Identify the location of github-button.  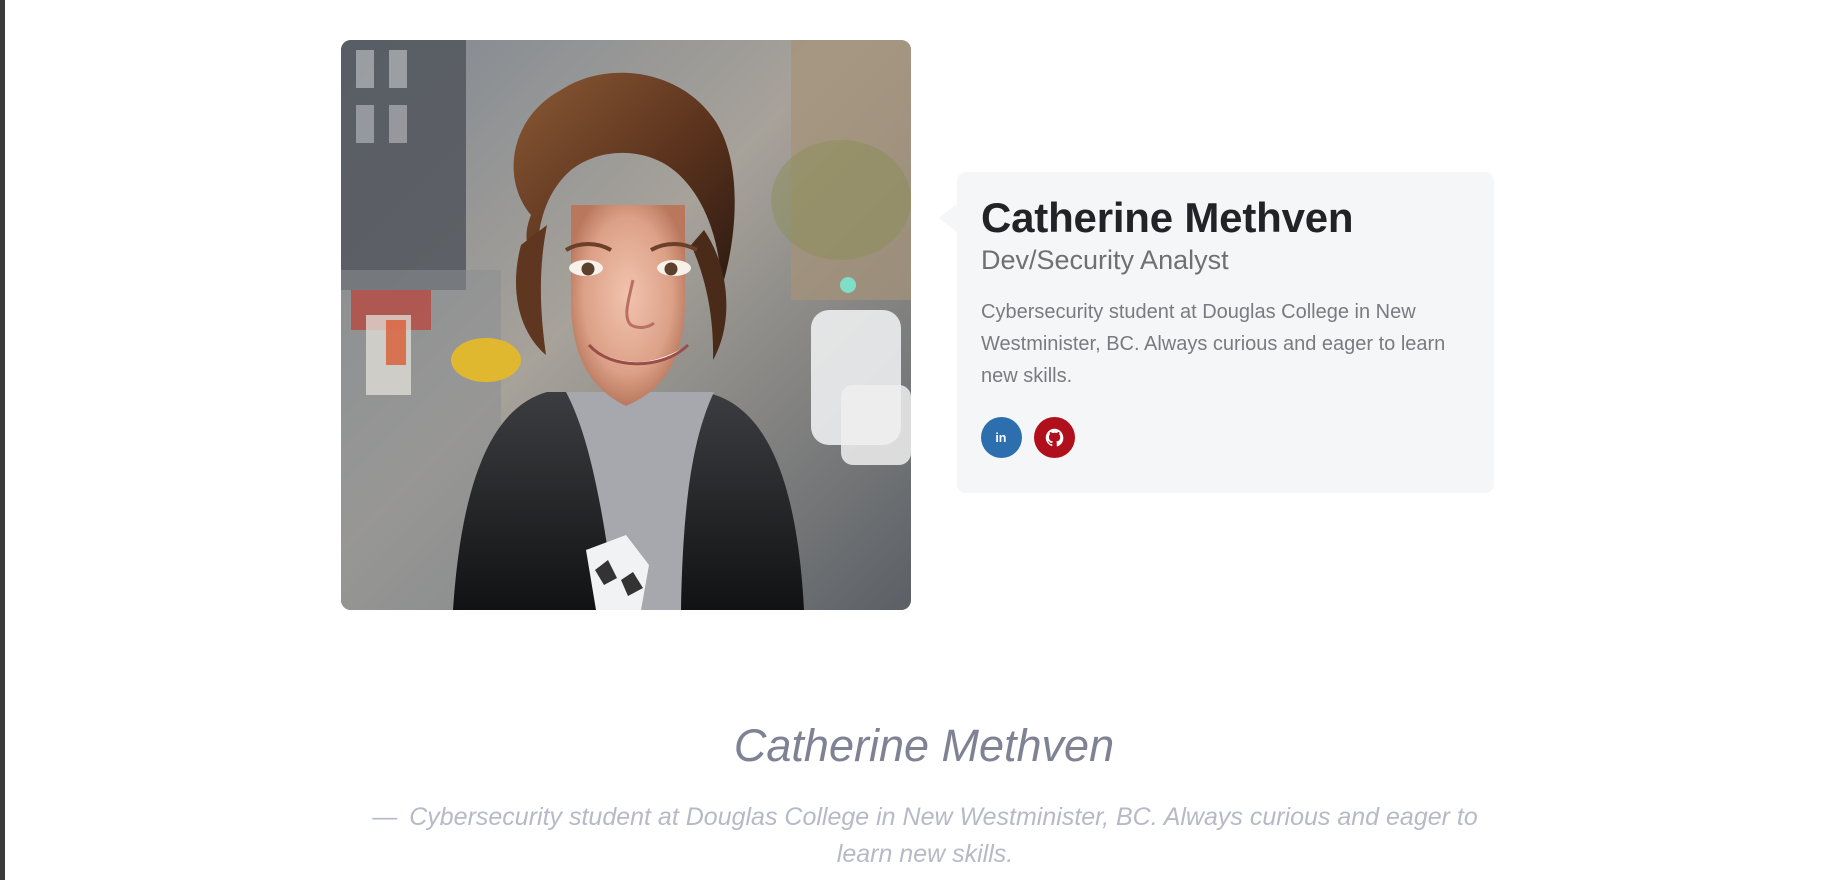
(1054, 437).